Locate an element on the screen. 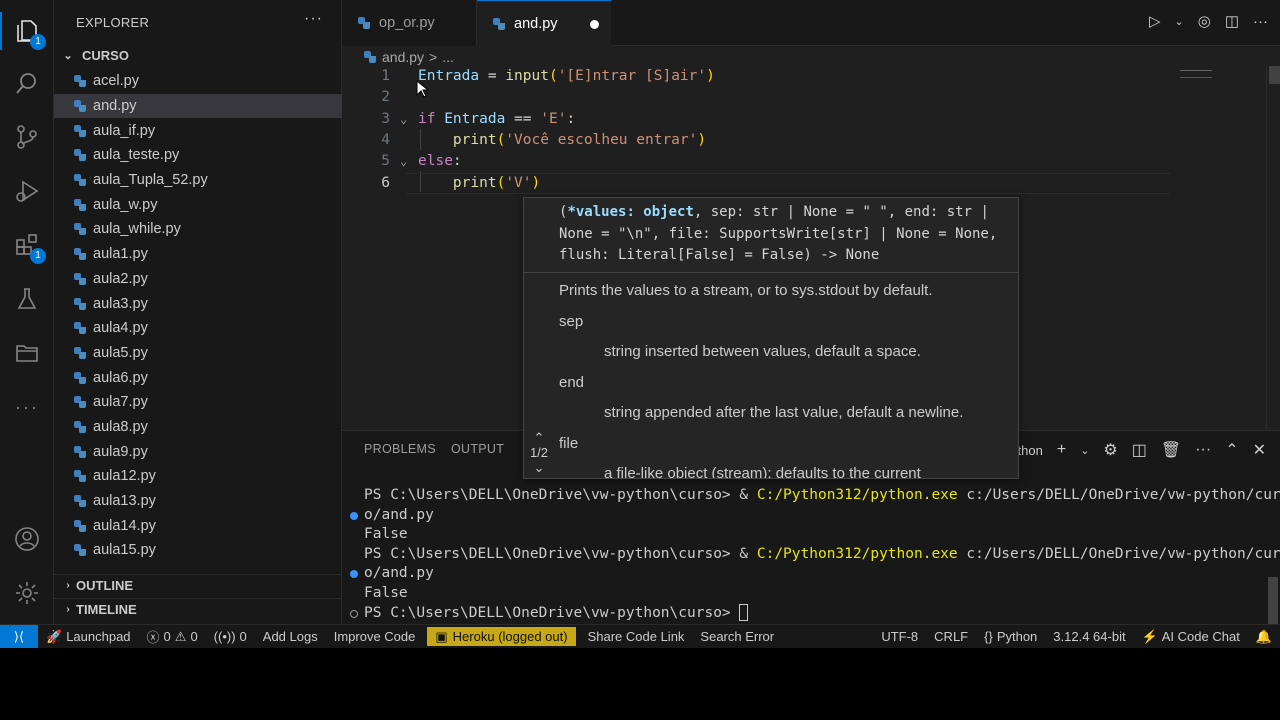 Image resolution: width=1280 pixels, height=720 pixels. eol-selector: CRLF is located at coordinates (951, 636).